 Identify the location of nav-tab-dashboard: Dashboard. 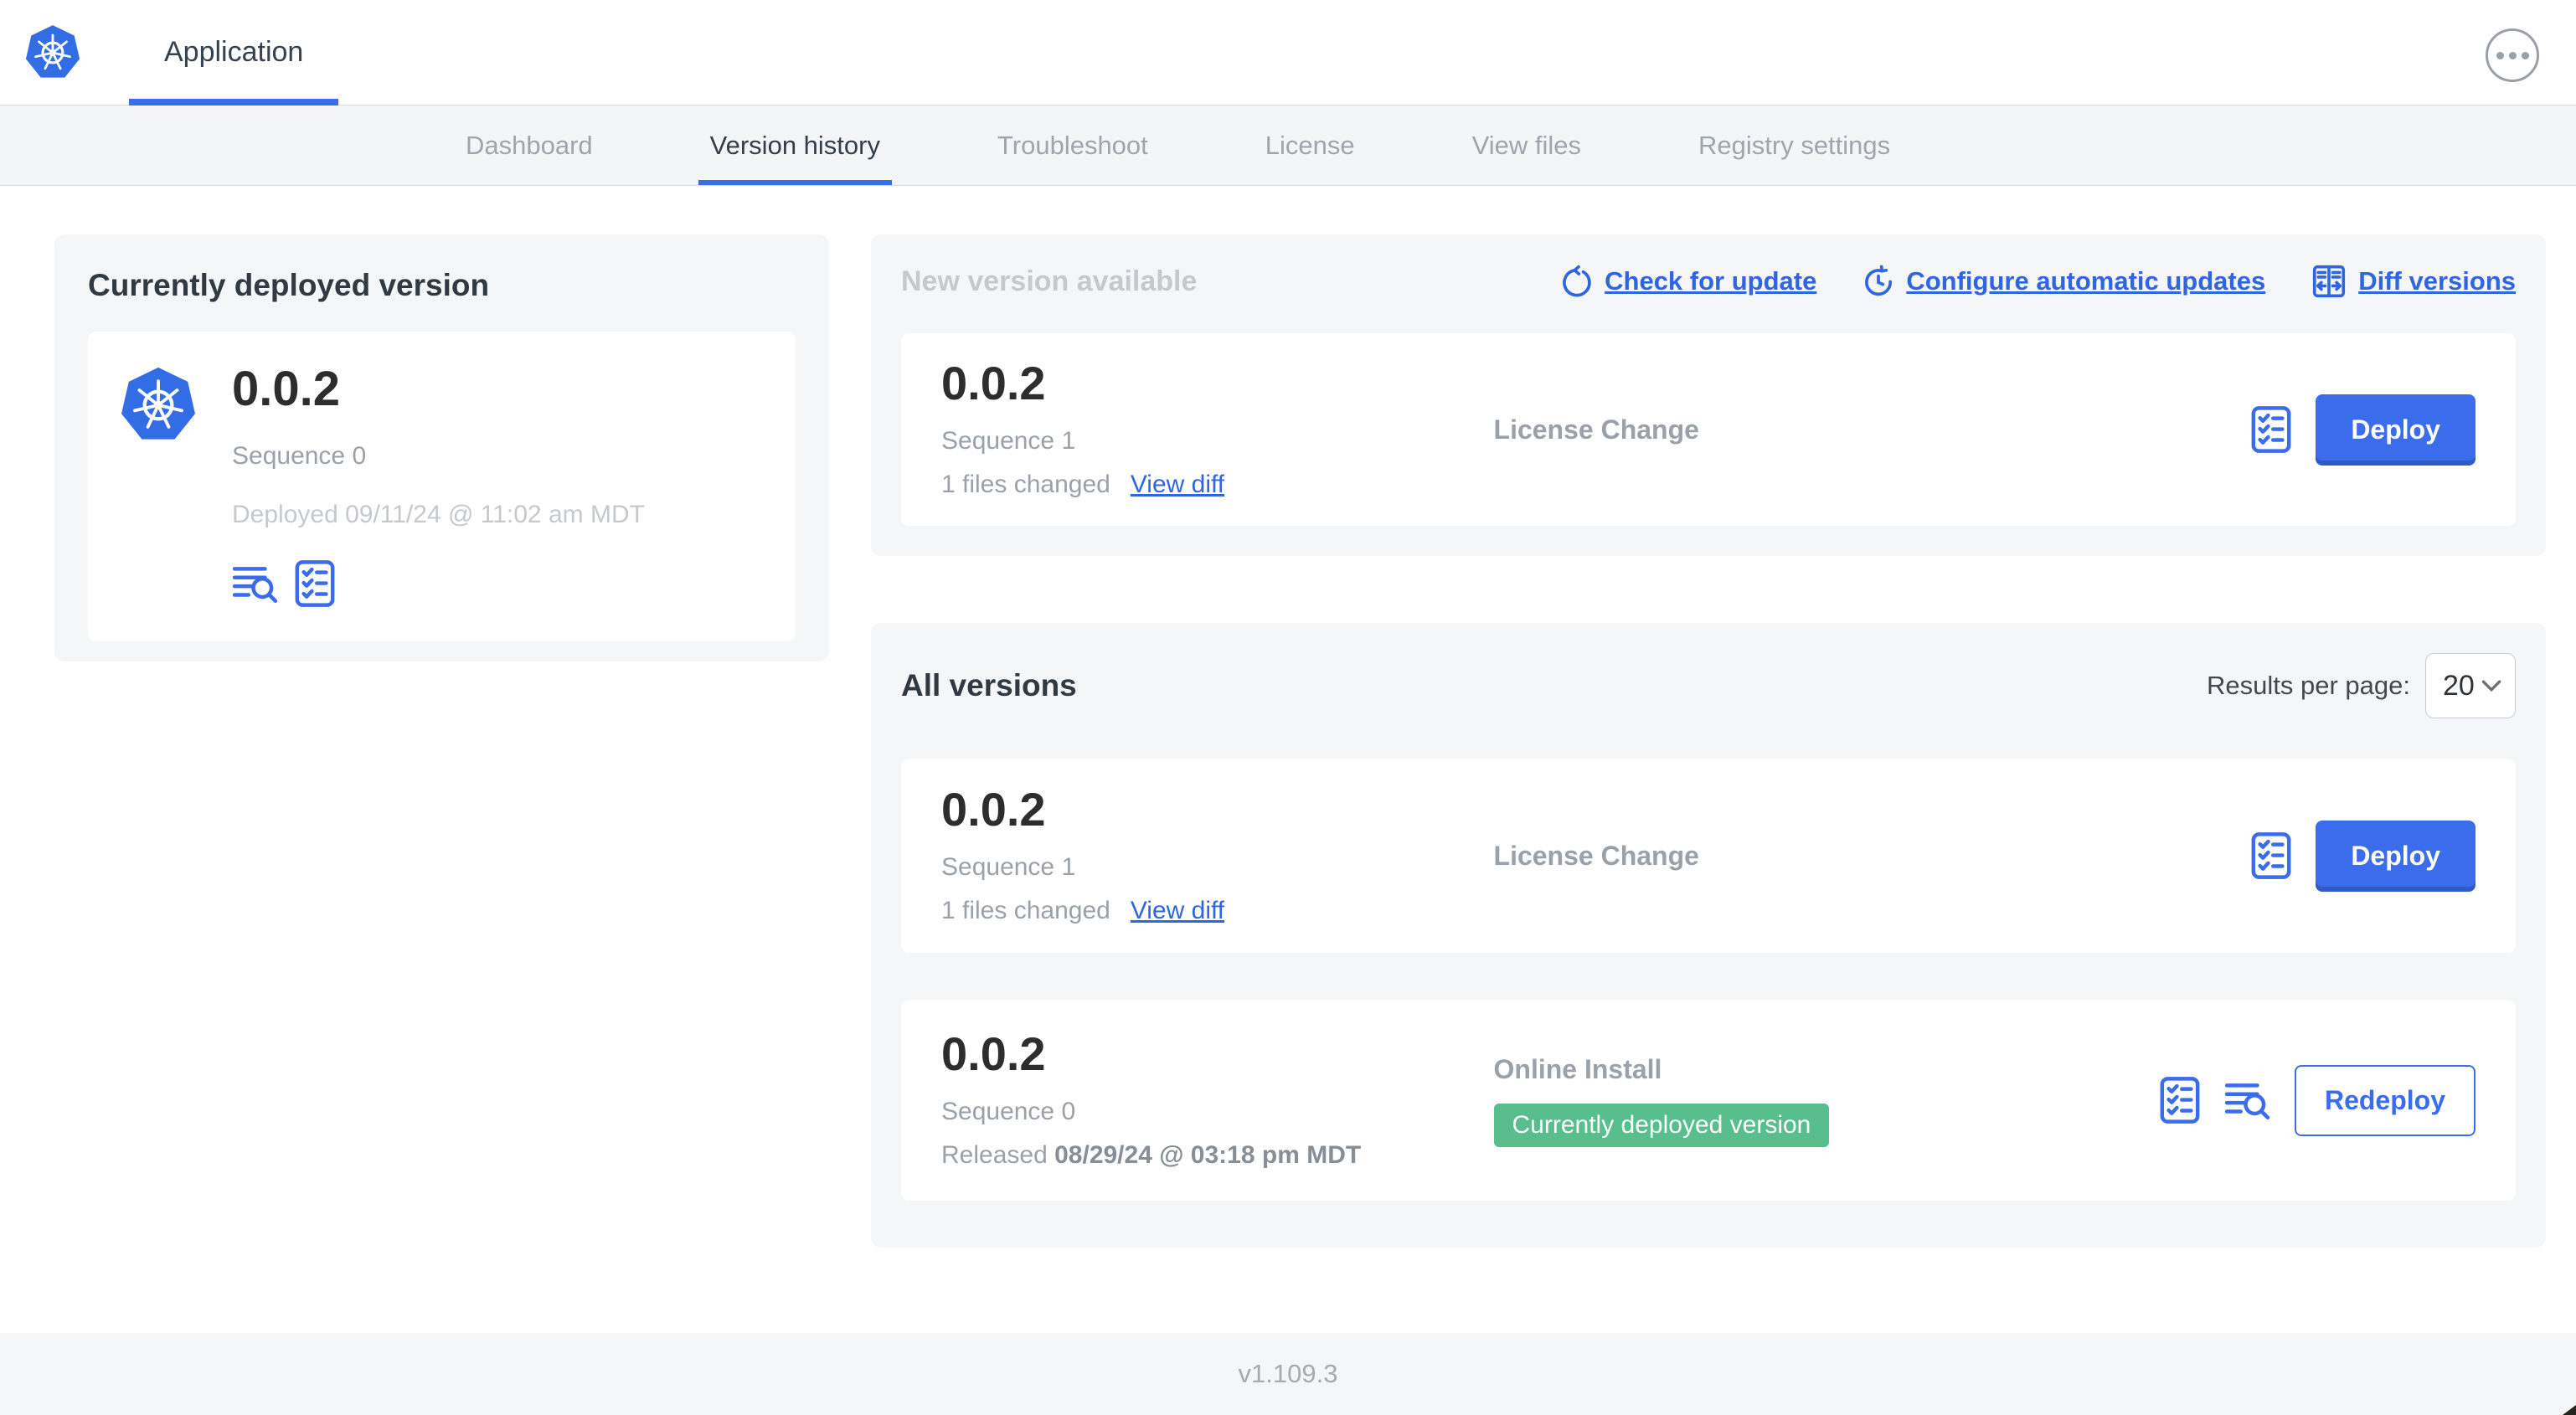
(529, 145).